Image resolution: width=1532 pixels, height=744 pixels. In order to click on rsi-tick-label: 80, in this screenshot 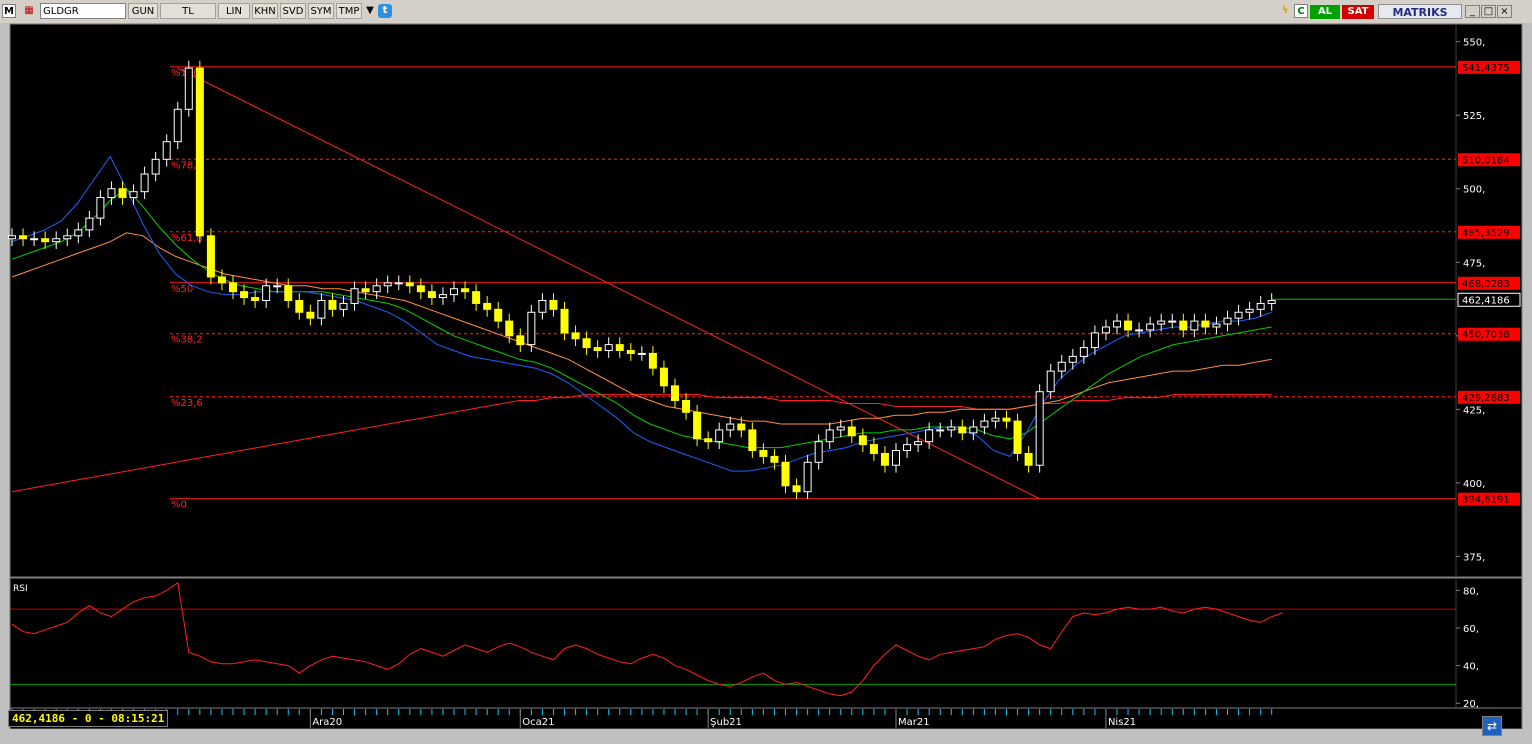, I will do `click(1471, 591)`.